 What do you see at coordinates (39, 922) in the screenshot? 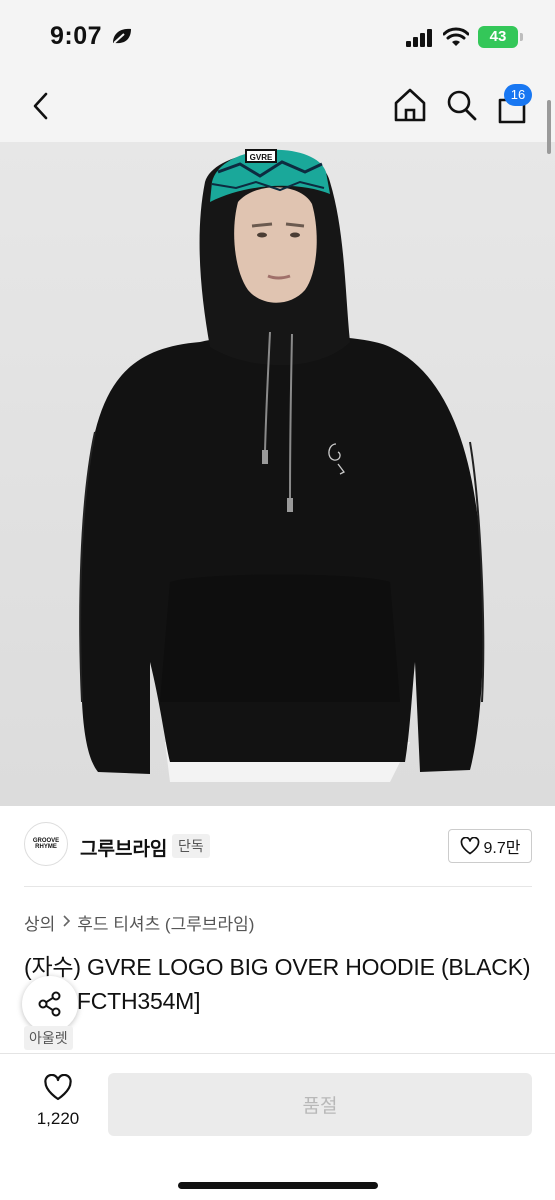
I see `breadcrumb-item-category: 상의` at bounding box center [39, 922].